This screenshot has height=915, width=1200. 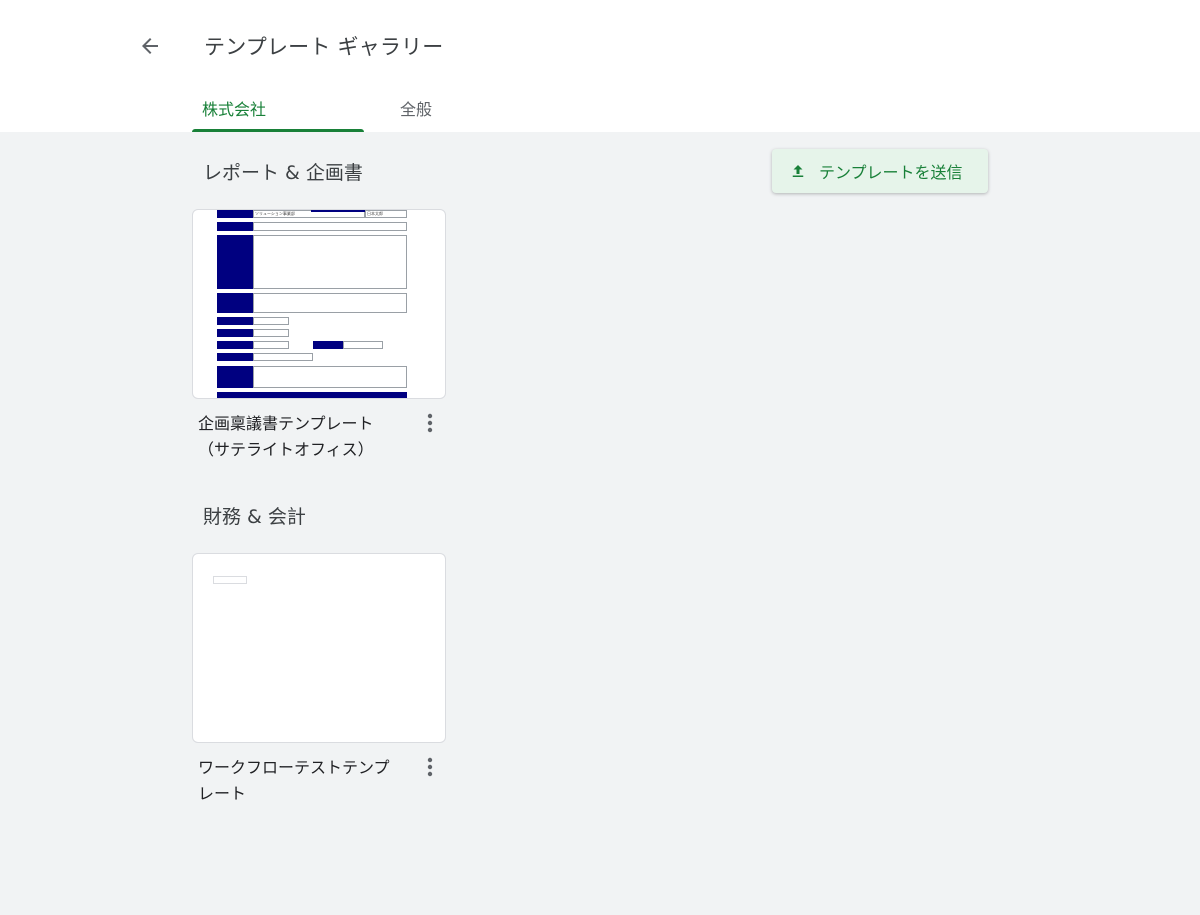 What do you see at coordinates (278, 130) in the screenshot?
I see `active-tab-indicator` at bounding box center [278, 130].